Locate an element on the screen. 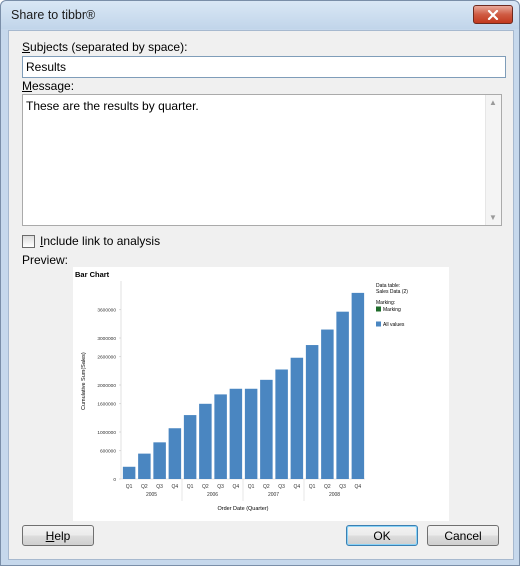  scroll-down-arrow-icon: ▼ is located at coordinates (493, 217).